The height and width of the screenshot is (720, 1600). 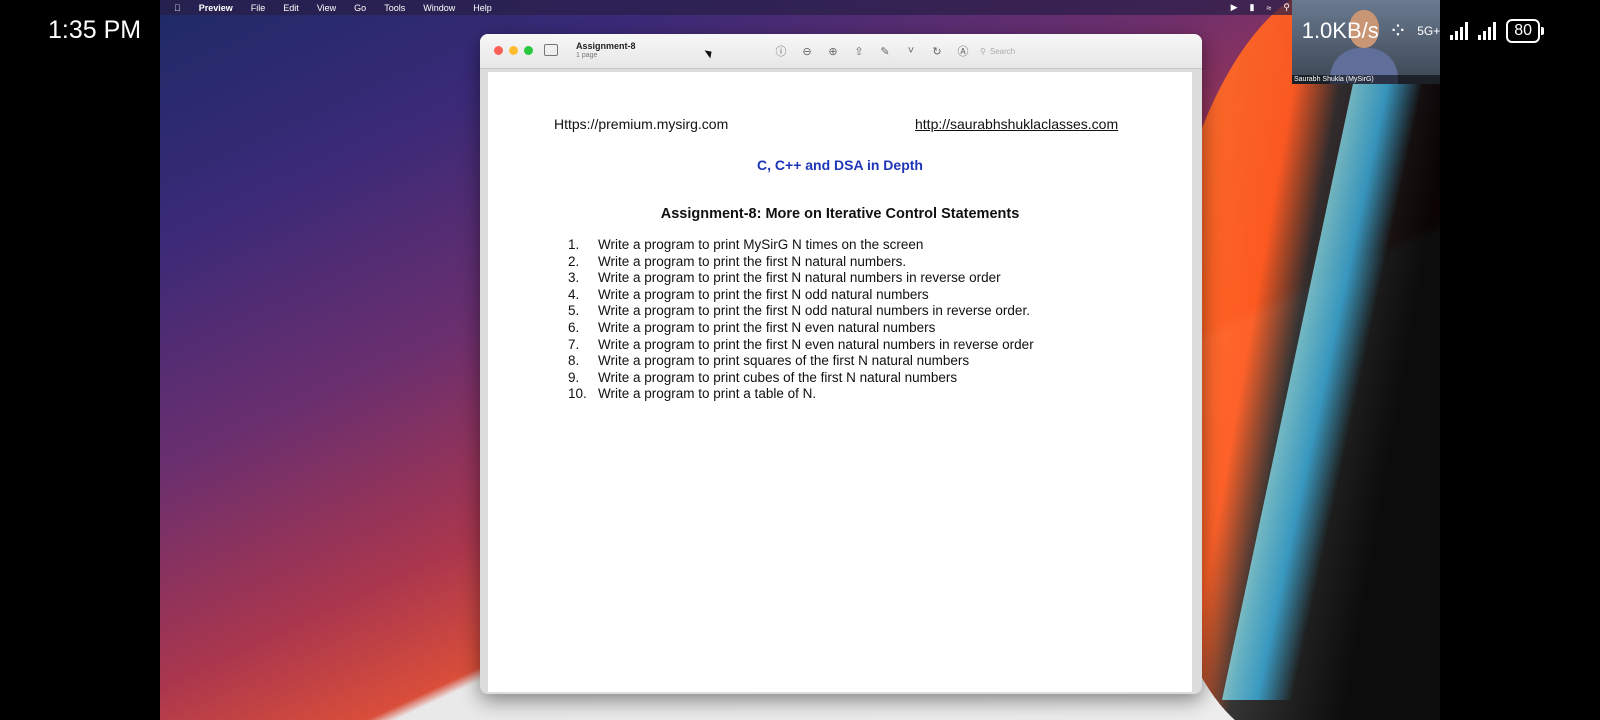 I want to click on window-title: Assignment-8, so click(x=606, y=46).